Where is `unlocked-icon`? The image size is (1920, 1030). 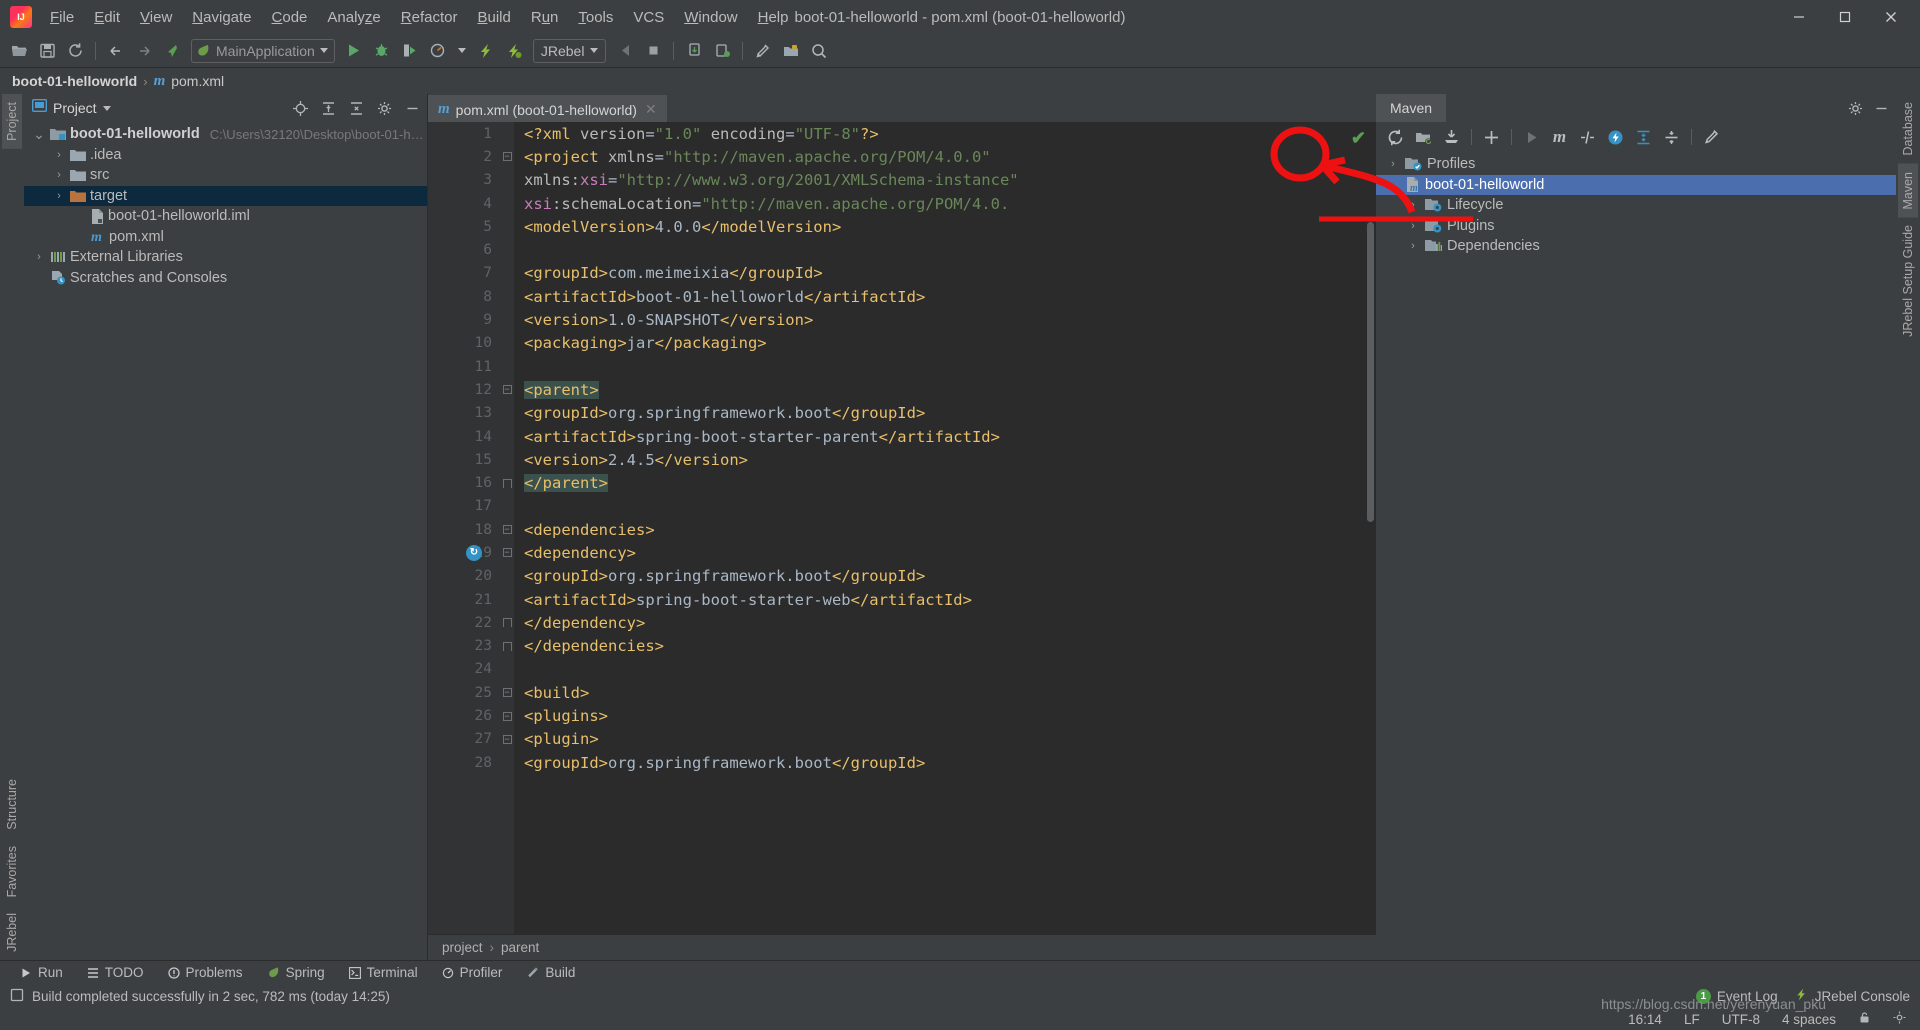
unlocked-icon is located at coordinates (1864, 1019).